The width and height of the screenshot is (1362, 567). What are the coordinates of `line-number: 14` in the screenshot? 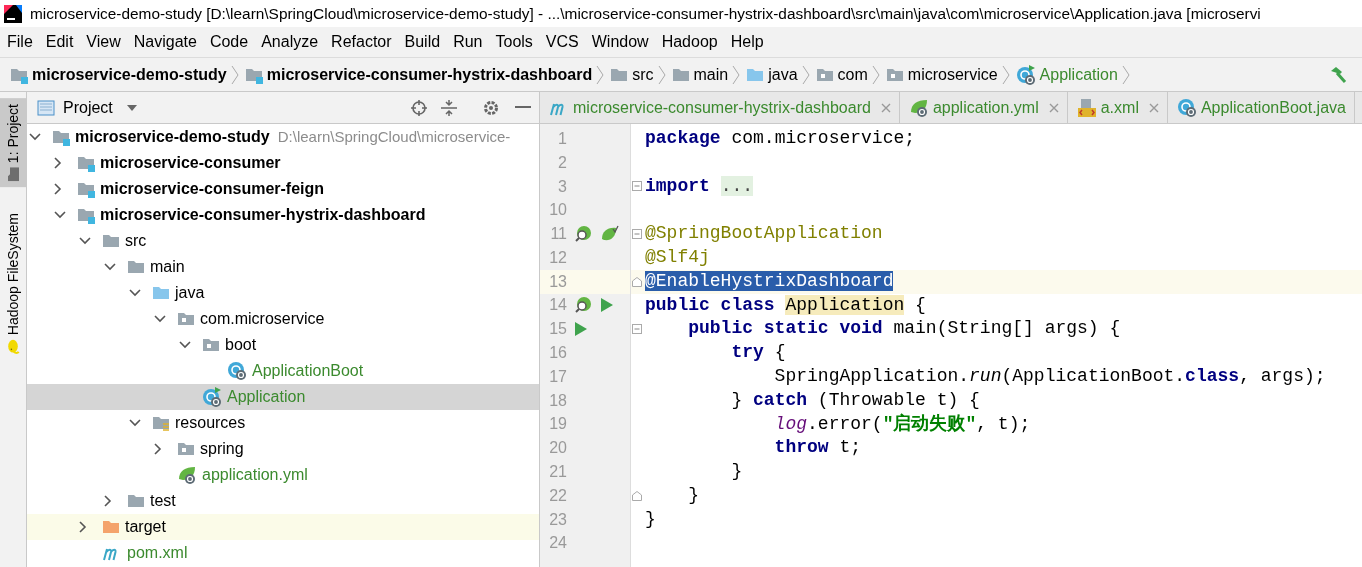 It's located at (557, 305).